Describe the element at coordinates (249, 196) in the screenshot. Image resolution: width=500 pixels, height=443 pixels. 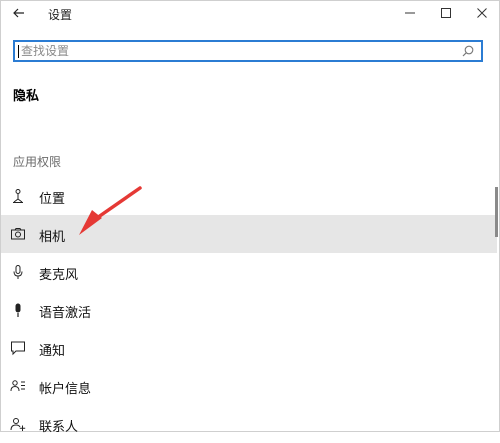
I see `nav-item-location: 位置` at that location.